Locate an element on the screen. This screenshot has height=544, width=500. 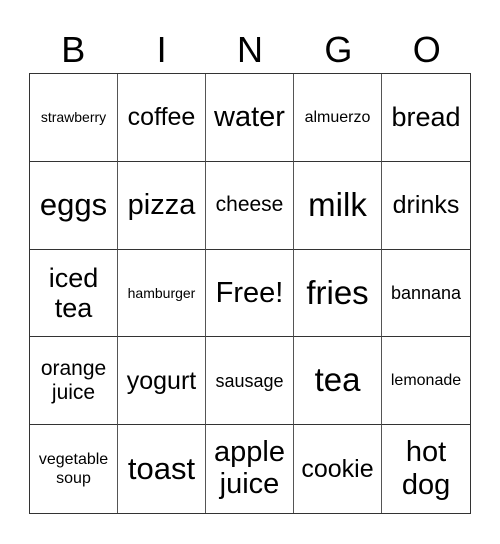
bingo-cell: tea is located at coordinates (338, 381).